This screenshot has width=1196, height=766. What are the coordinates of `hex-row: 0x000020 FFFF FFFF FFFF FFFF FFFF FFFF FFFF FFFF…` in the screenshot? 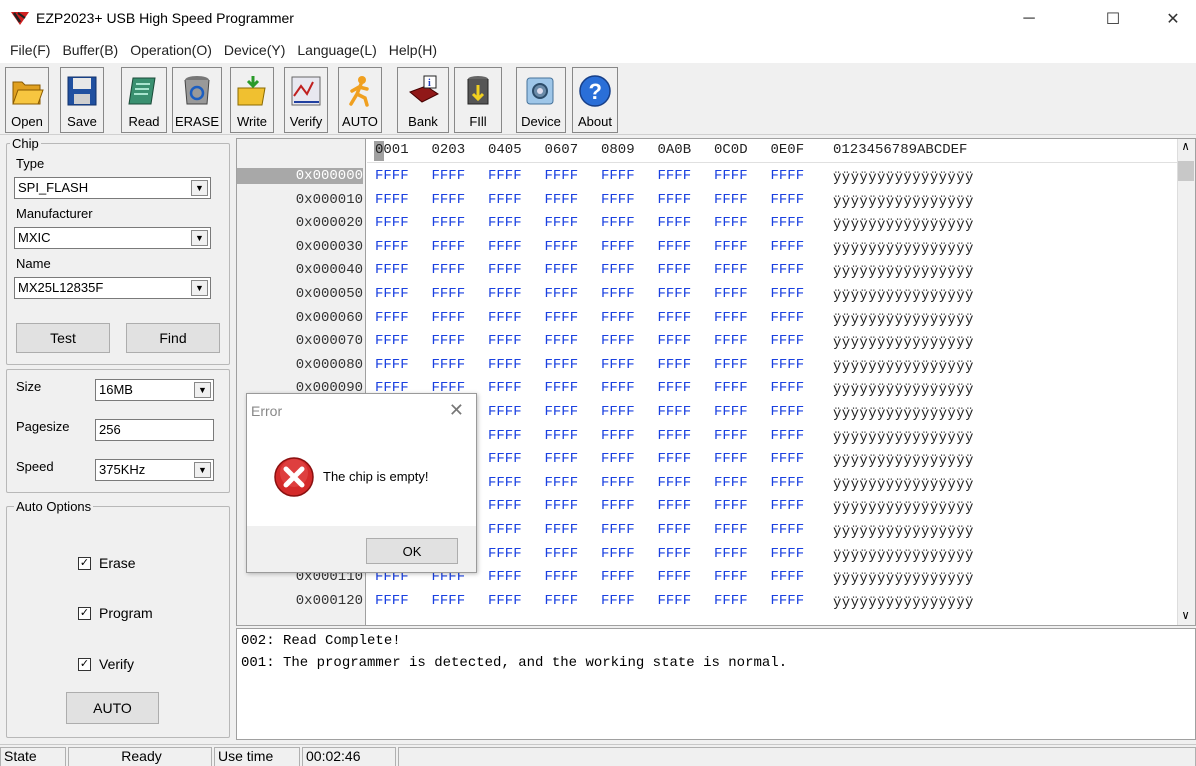 It's located at (716, 225).